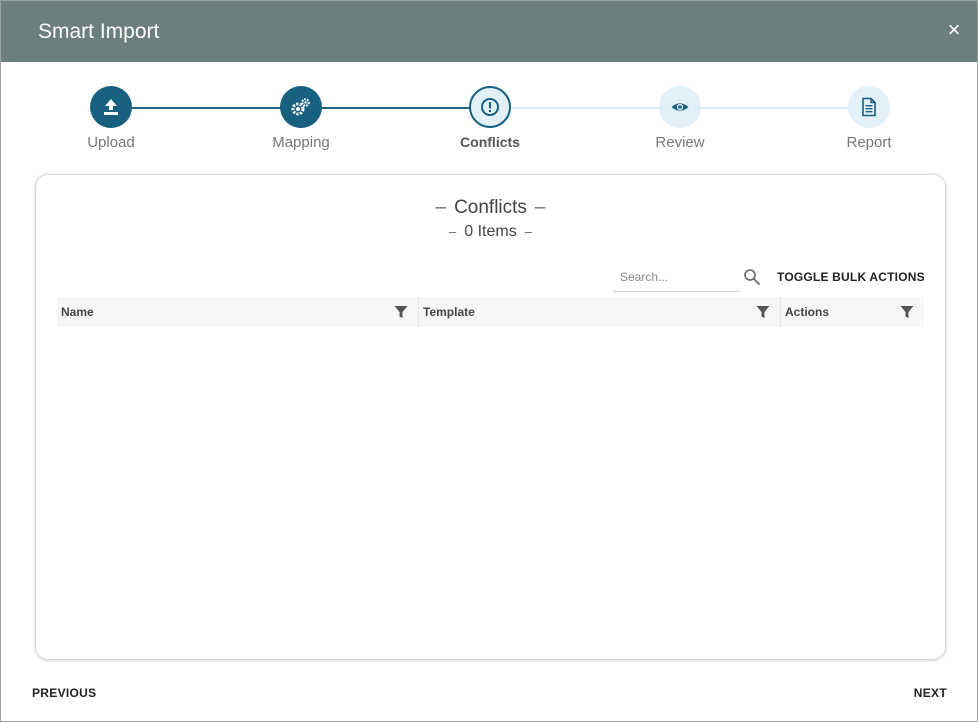  I want to click on dialog-title: Smart Import, so click(99, 31).